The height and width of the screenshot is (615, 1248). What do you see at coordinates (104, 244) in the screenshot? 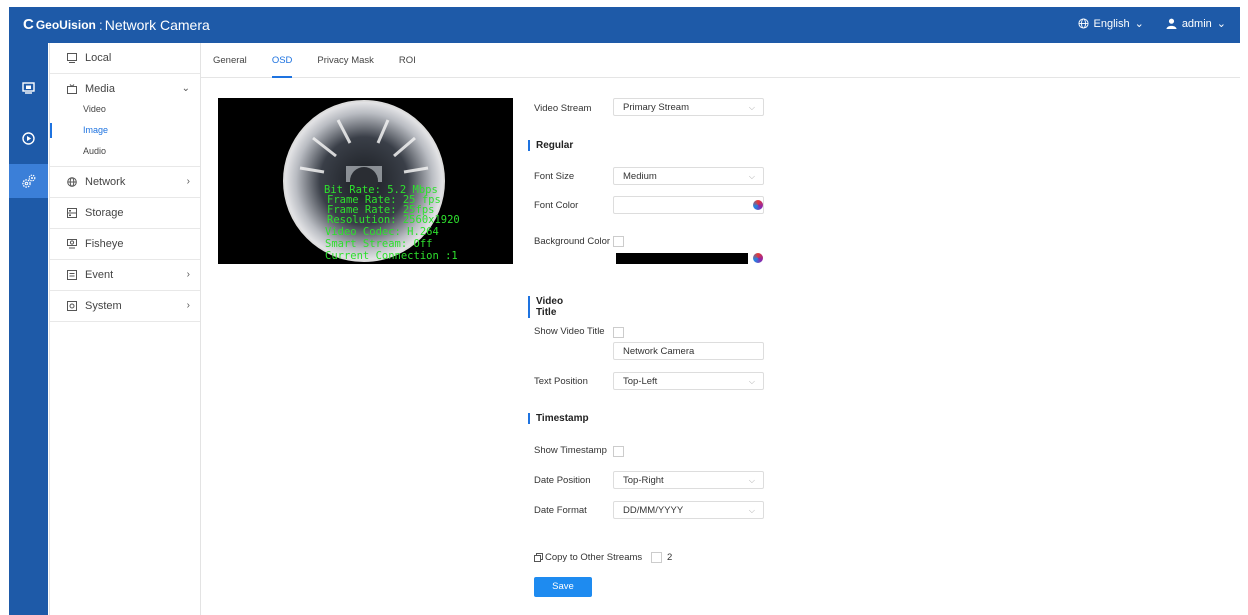
I see `sidebar-item-label: Fisheye` at bounding box center [104, 244].